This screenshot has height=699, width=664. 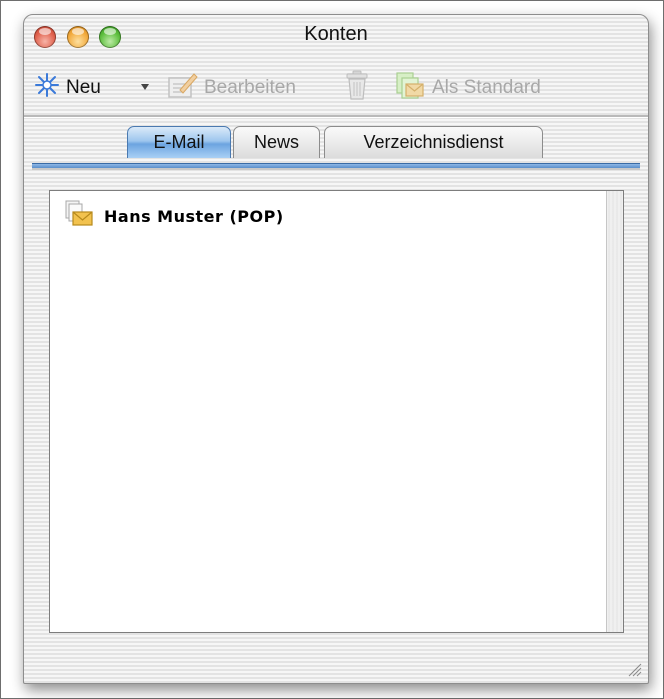 I want to click on resize-grip-icon, so click(x=634, y=669).